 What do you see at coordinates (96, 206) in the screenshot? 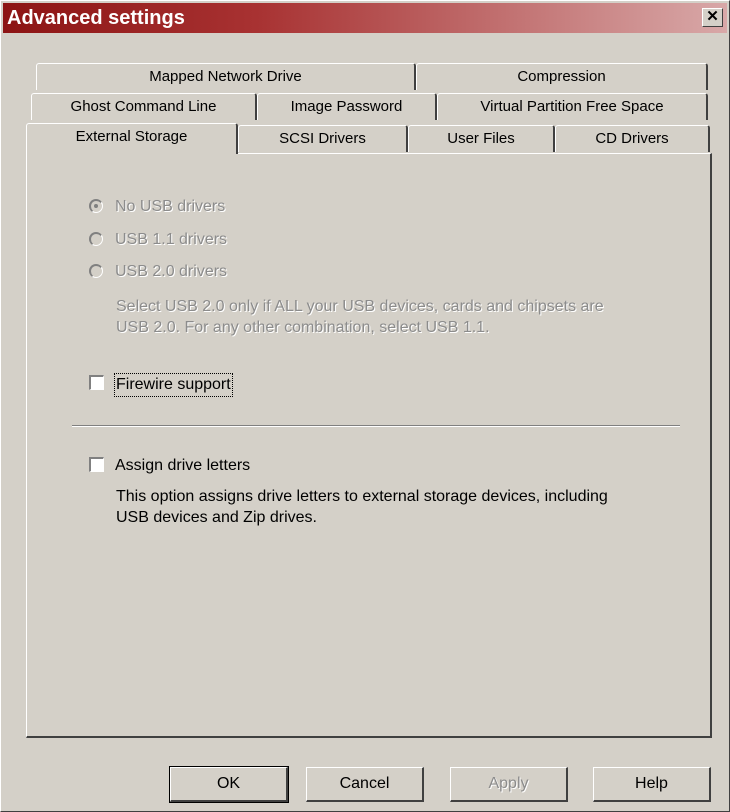
I see `radio-button-selected` at bounding box center [96, 206].